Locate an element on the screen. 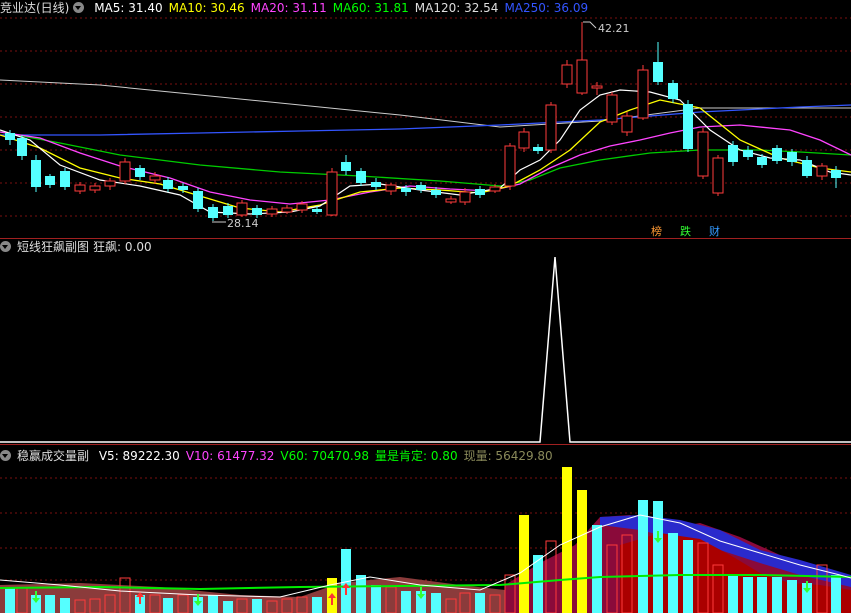  ma-label-5: MA250: 36.09 is located at coordinates (546, 8).